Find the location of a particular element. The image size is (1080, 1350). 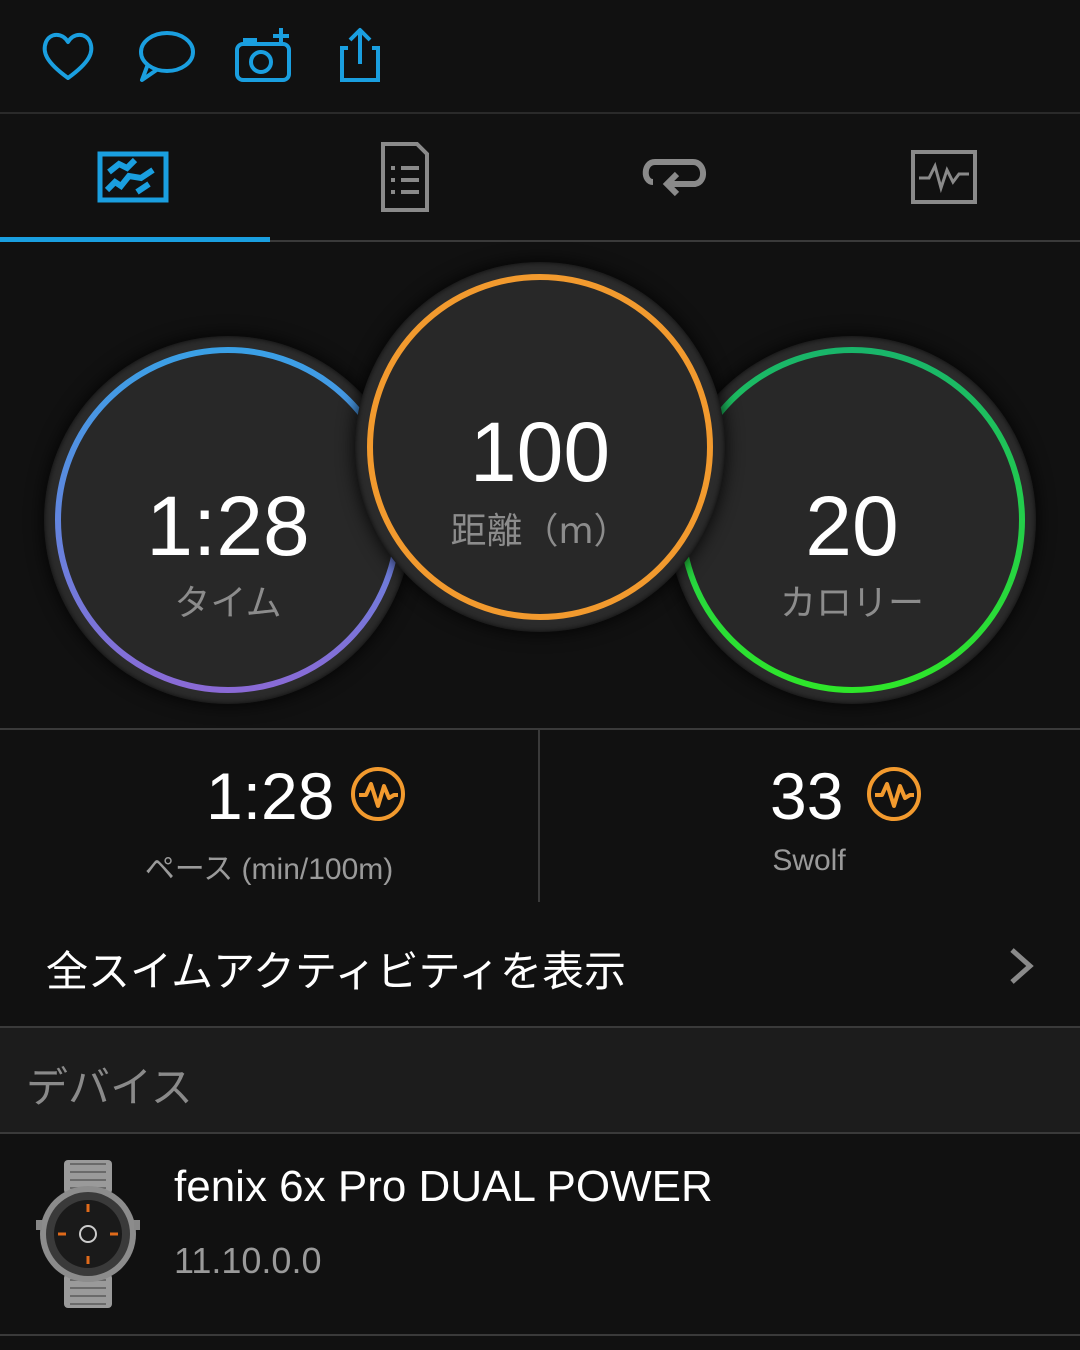

swolf-label: Swolf is located at coordinates (809, 860).